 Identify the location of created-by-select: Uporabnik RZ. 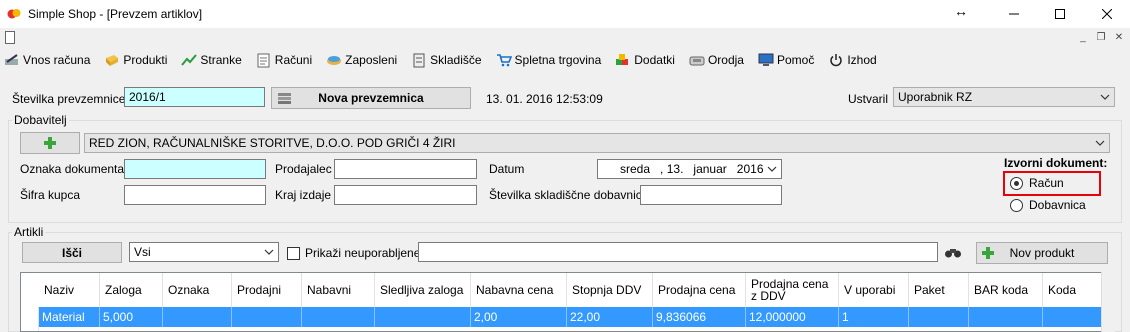
(1004, 97).